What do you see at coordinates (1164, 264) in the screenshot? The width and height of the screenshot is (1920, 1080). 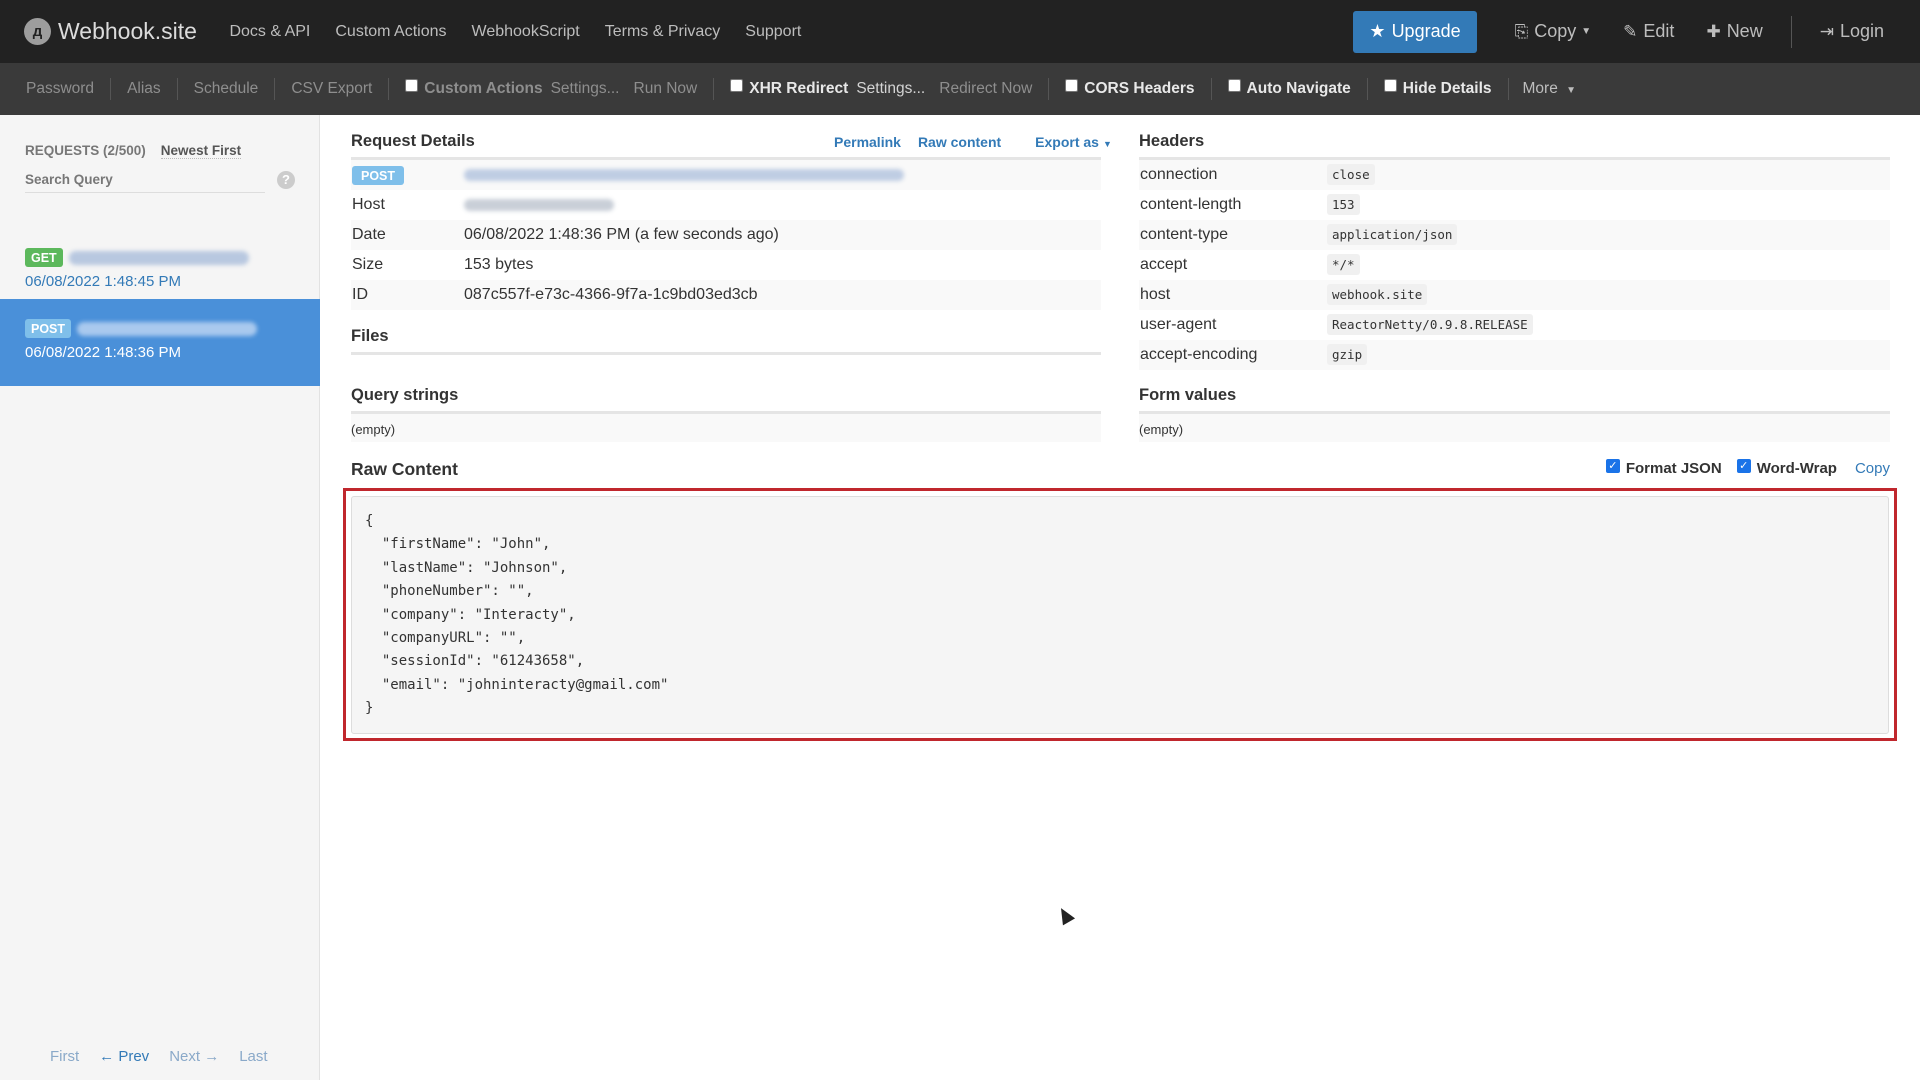 I see `header-key: accept` at bounding box center [1164, 264].